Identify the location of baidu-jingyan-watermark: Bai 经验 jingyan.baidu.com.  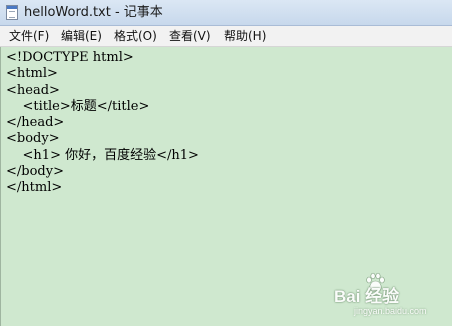
(386, 296).